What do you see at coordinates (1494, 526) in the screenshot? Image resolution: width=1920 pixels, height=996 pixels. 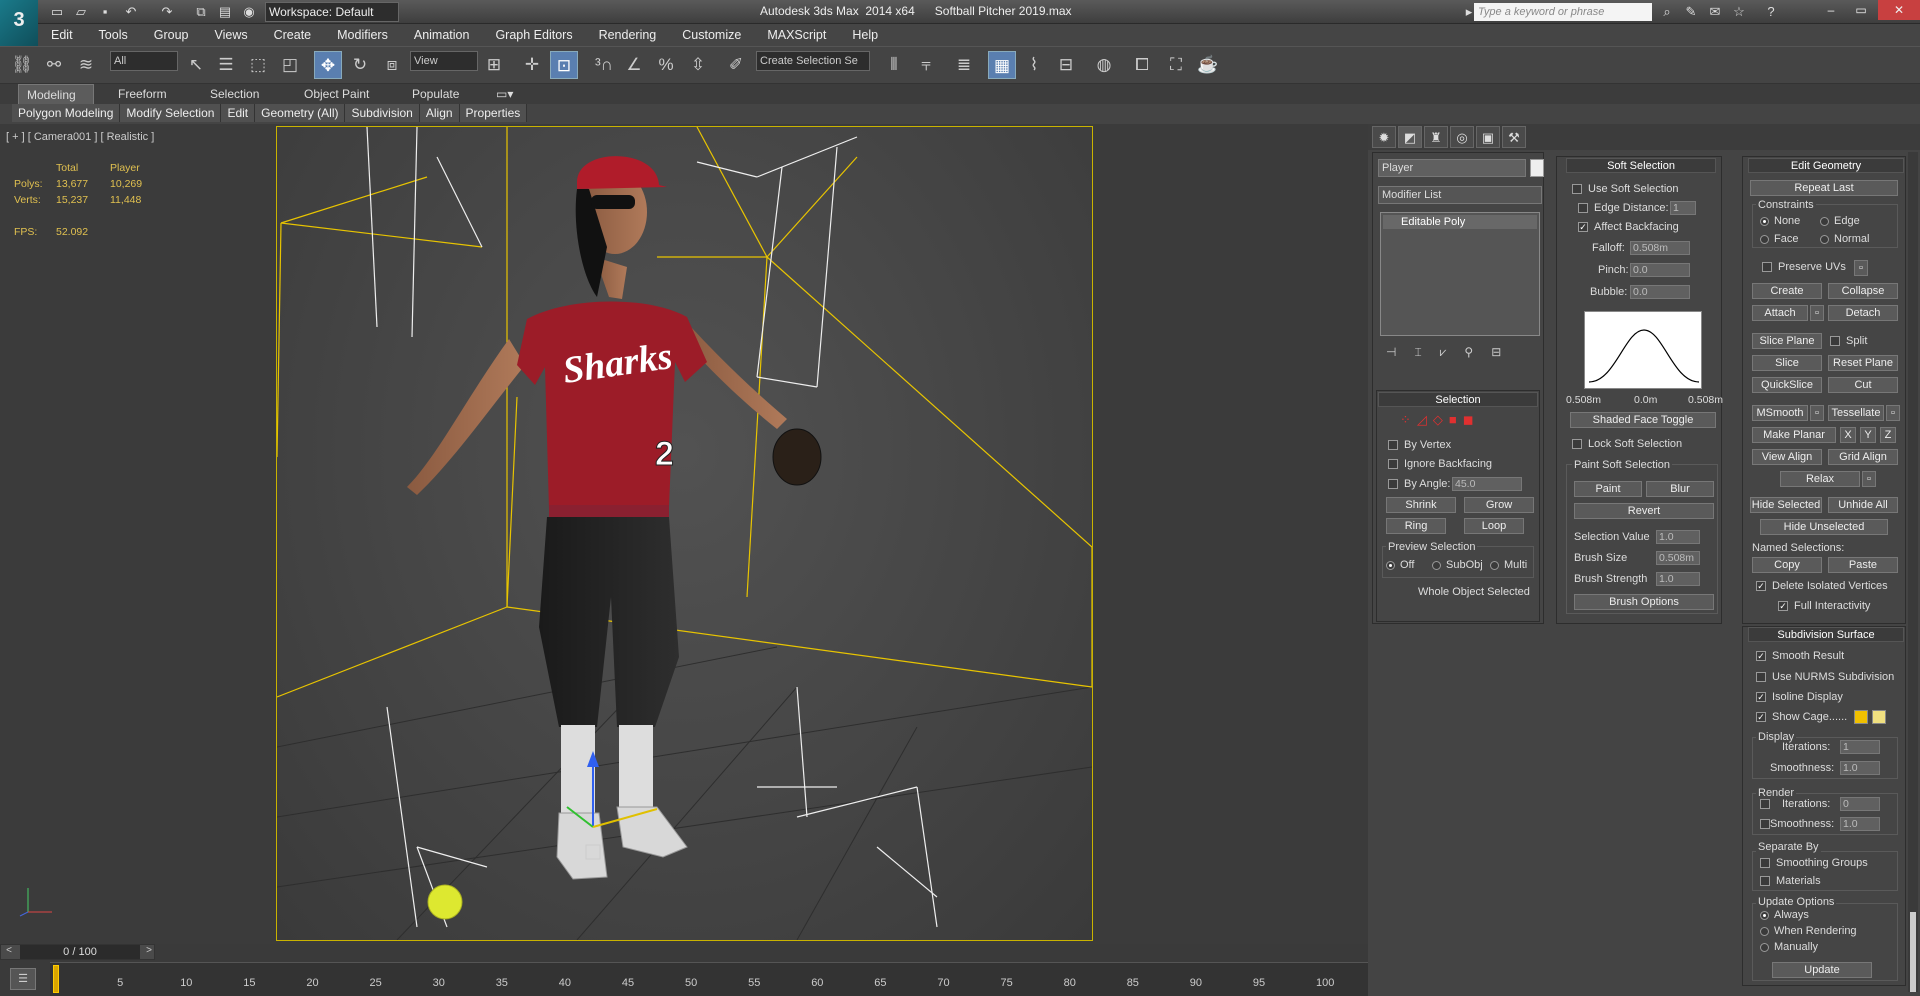 I see `loop-button: Loop` at bounding box center [1494, 526].